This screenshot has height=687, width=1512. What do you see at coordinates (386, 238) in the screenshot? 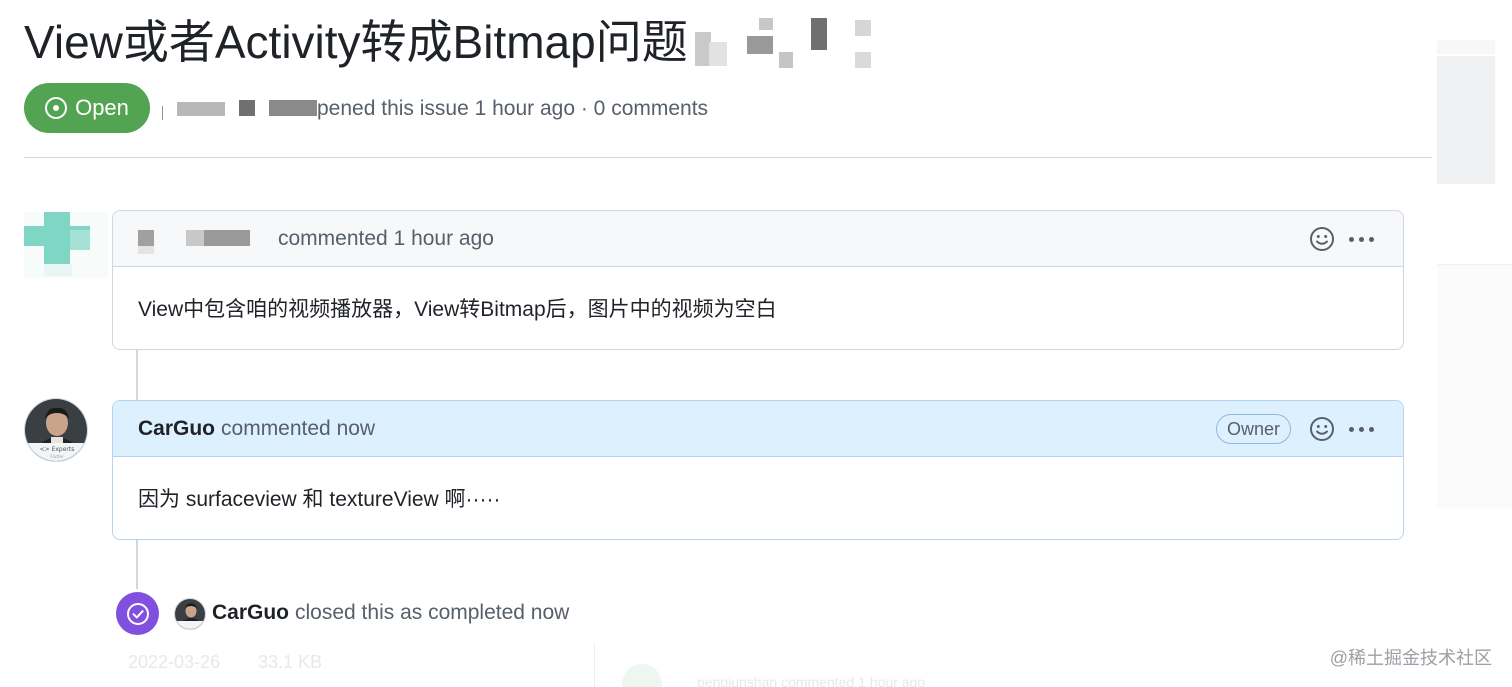
I see `comment-action: commented 1 hour ago` at bounding box center [386, 238].